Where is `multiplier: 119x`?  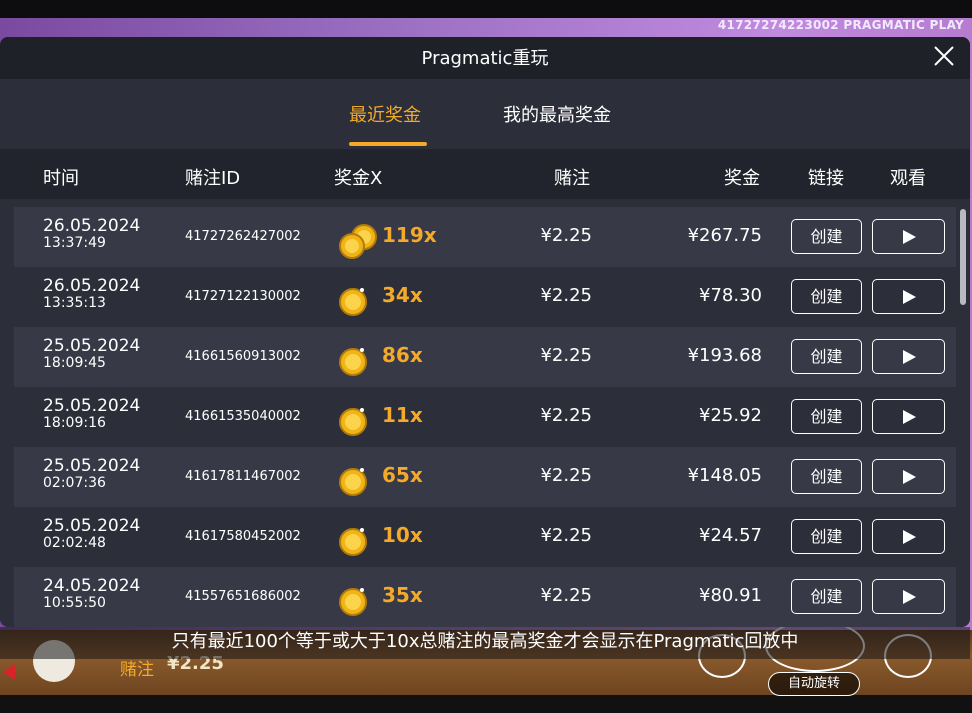
multiplier: 119x is located at coordinates (409, 235).